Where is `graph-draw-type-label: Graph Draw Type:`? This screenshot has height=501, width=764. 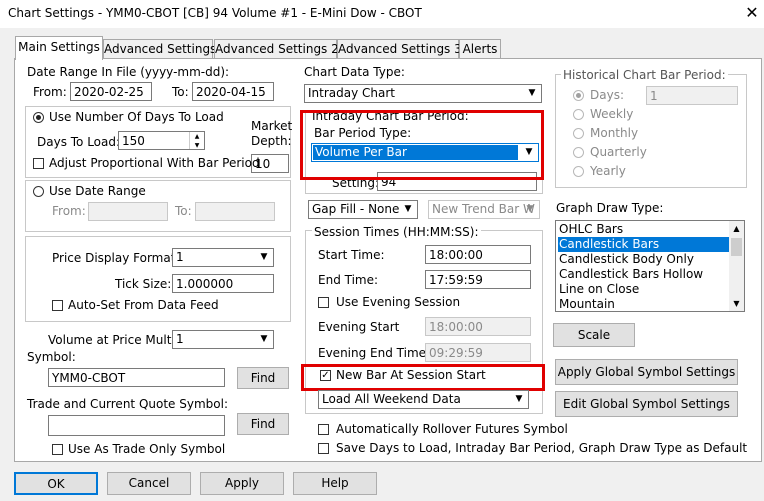
graph-draw-type-label: Graph Draw Type: is located at coordinates (610, 208).